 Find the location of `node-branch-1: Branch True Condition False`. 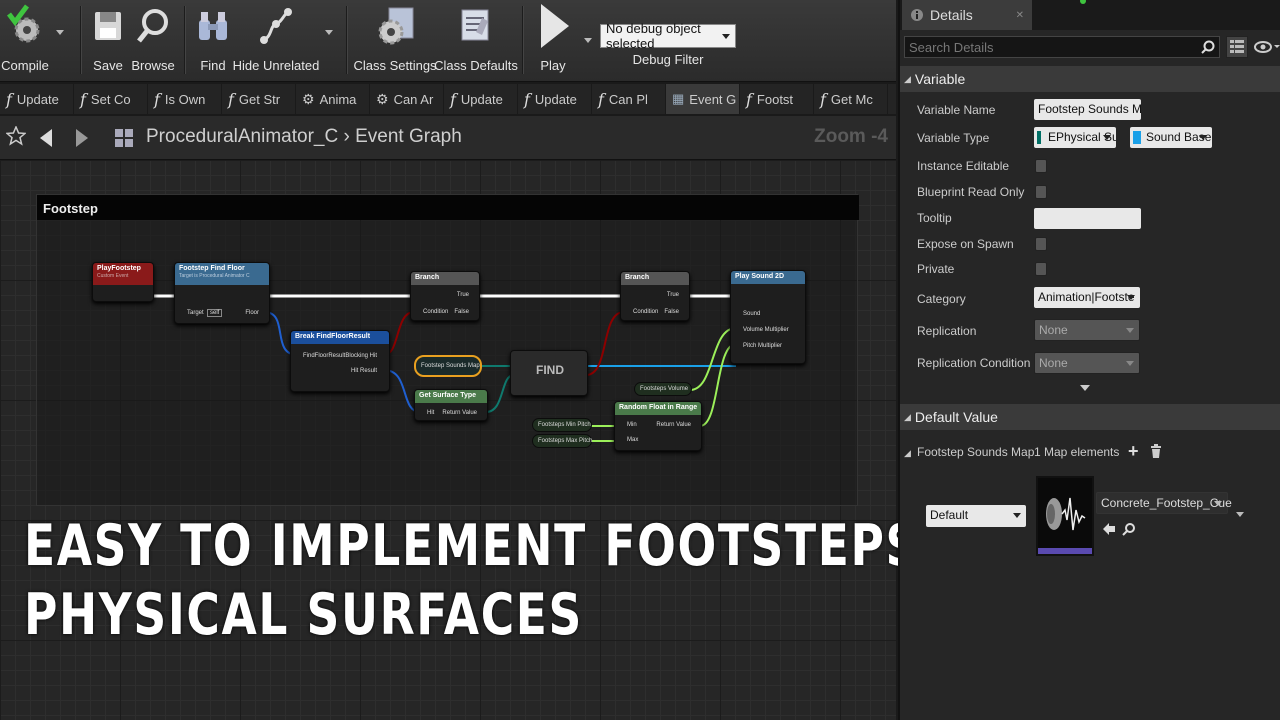

node-branch-1: Branch True Condition False is located at coordinates (445, 296).